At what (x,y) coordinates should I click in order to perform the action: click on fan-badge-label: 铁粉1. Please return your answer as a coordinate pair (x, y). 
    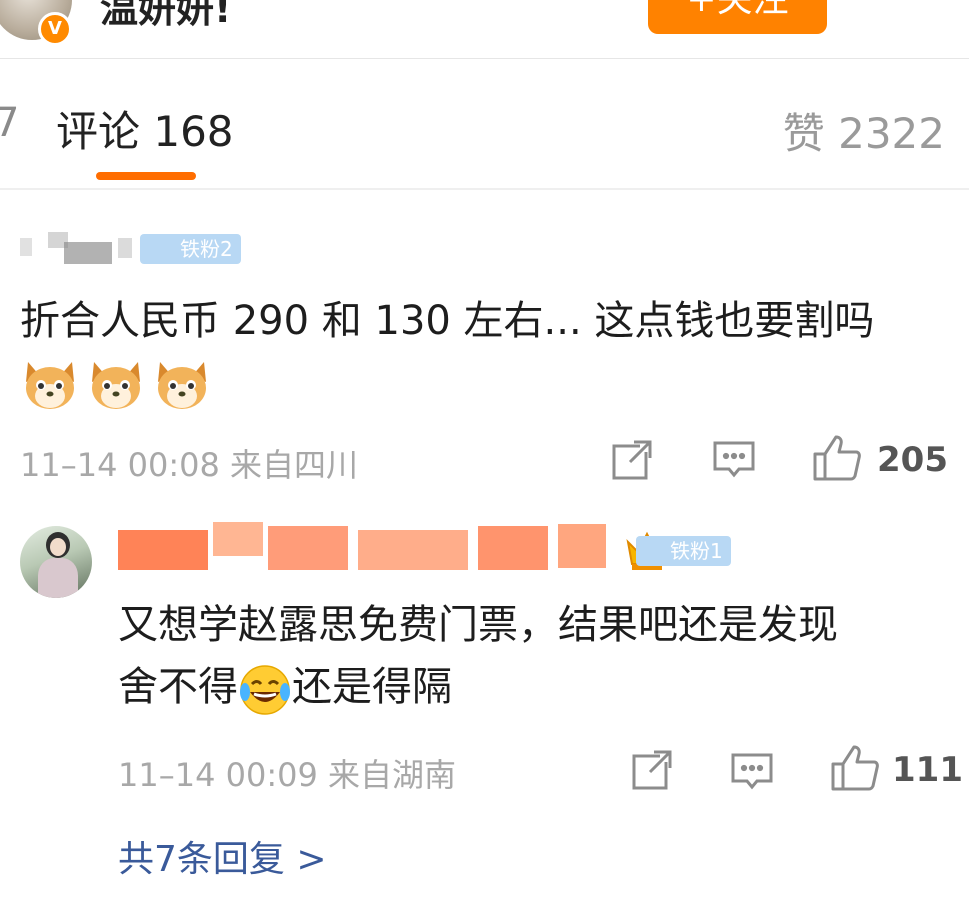
    Looking at the image, I should click on (696, 551).